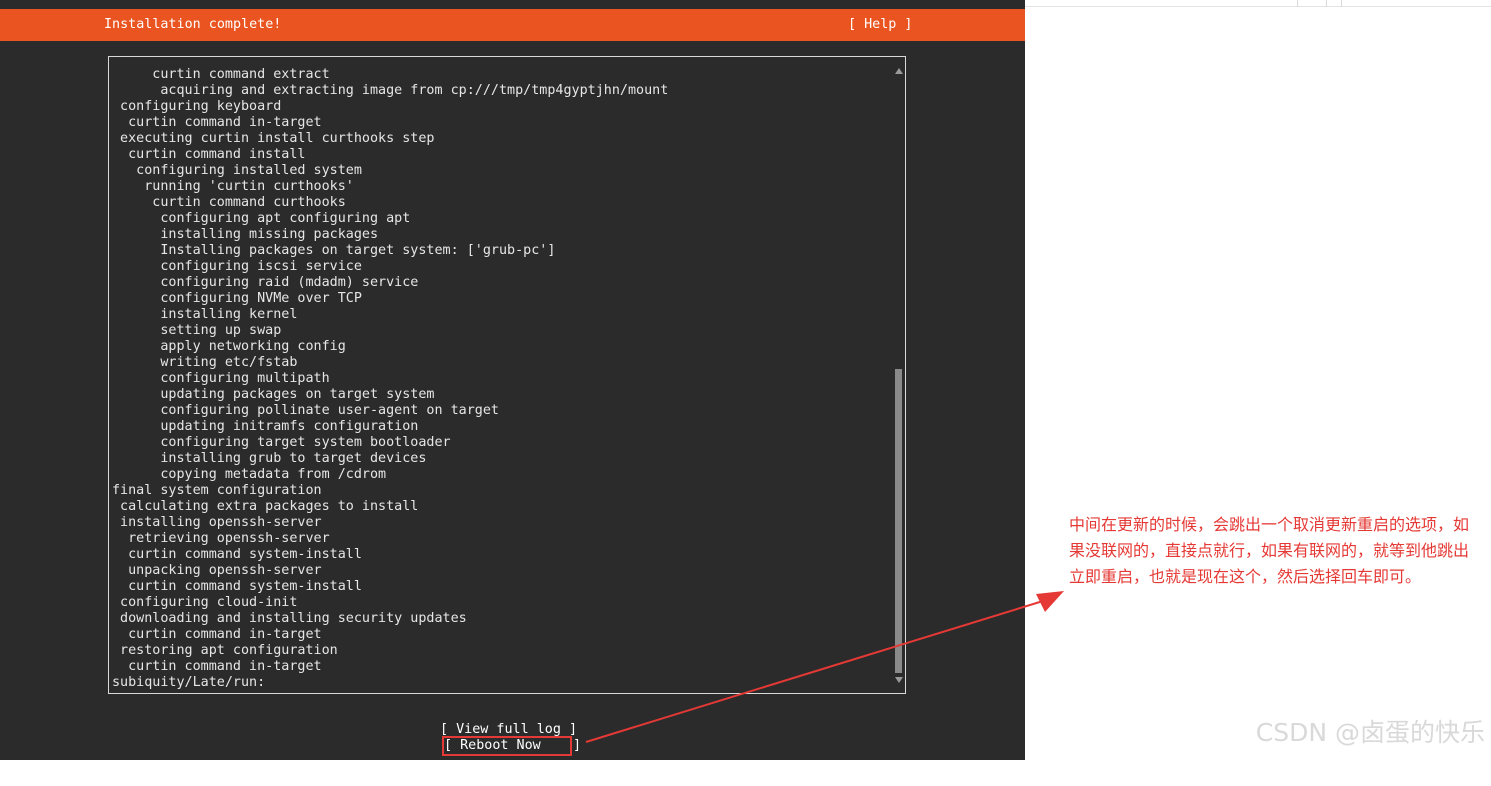  I want to click on log-line: configuring apt configuring apt, so click(261, 218).